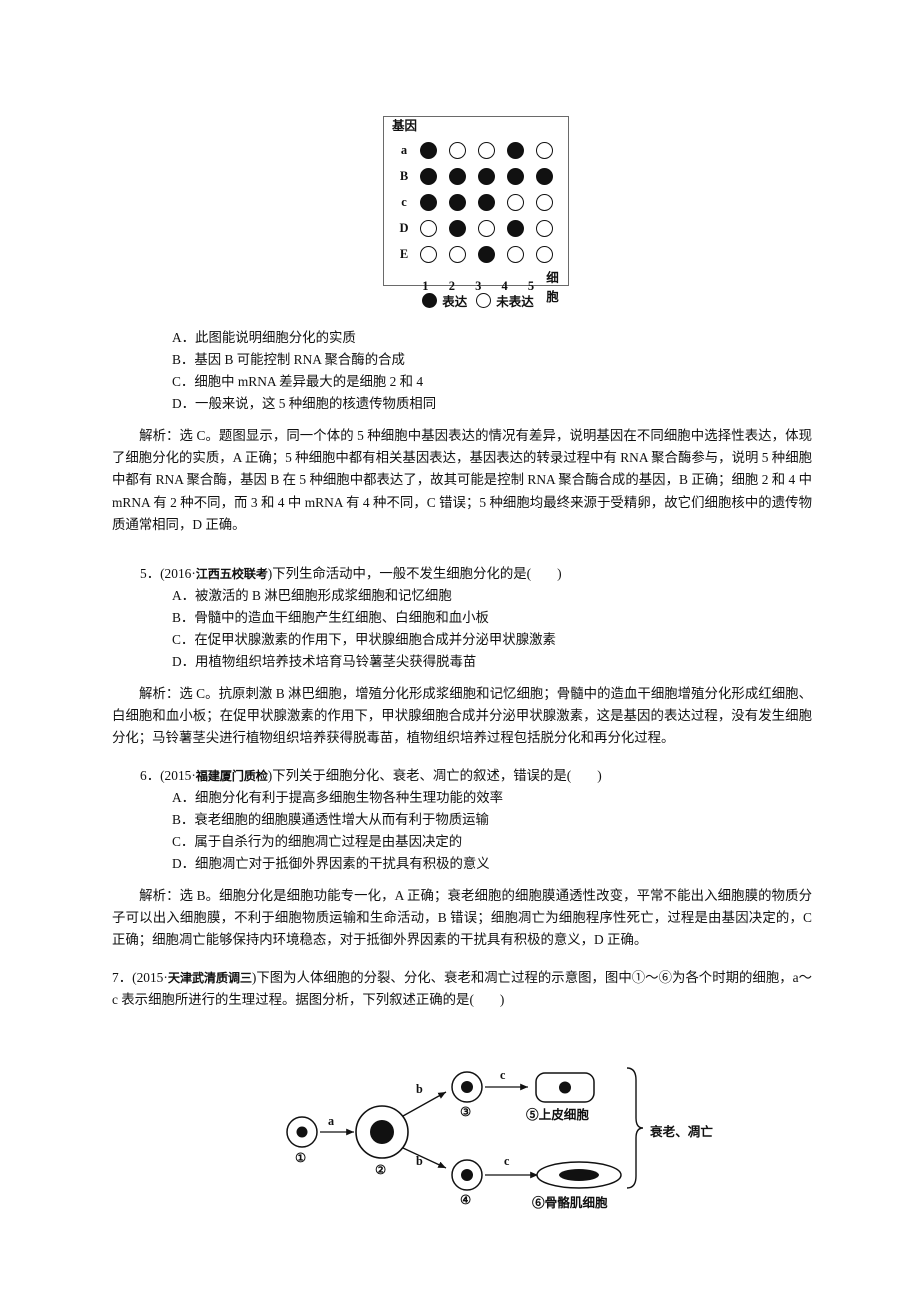  I want to click on figure-legend: 表达 未表达, so click(478, 300).